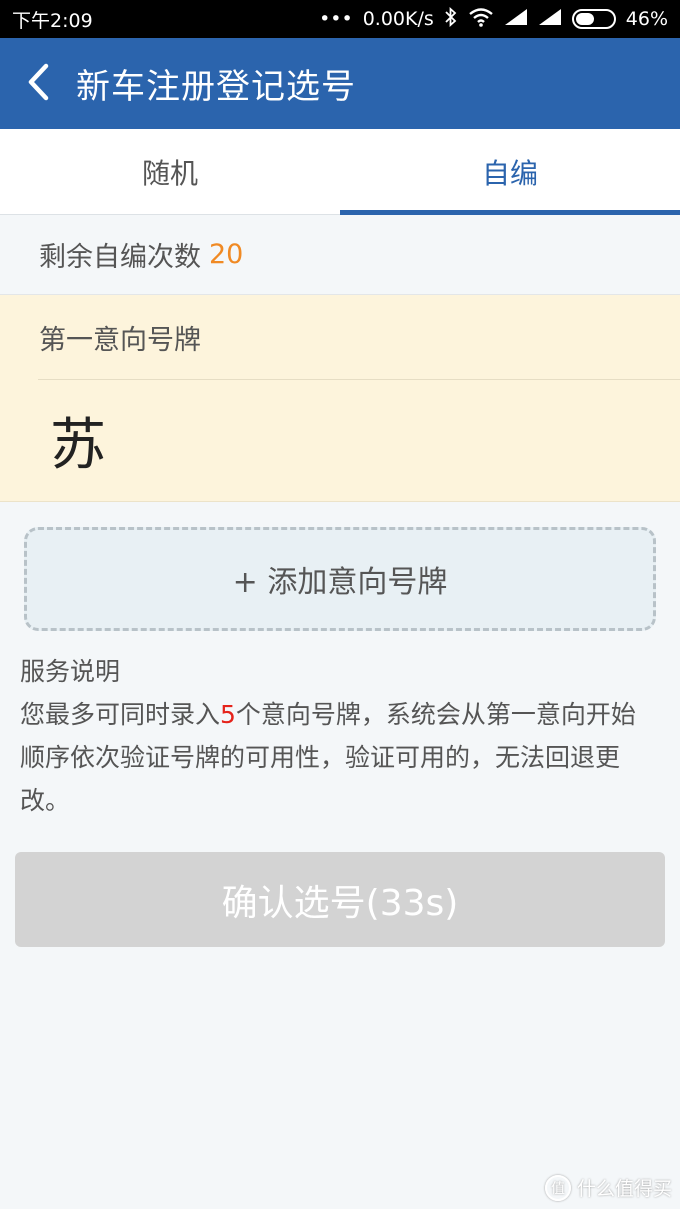 The image size is (680, 1209). What do you see at coordinates (398, 19) in the screenshot?
I see `network-speed: 0.00K/s` at bounding box center [398, 19].